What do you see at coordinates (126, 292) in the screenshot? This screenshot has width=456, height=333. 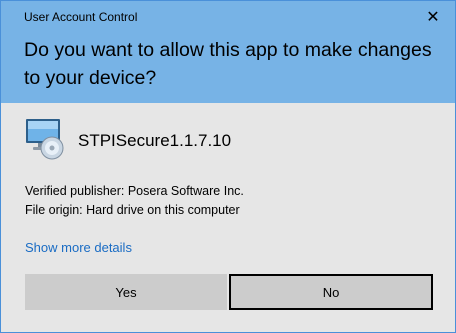 I see `yes-button: Yes` at bounding box center [126, 292].